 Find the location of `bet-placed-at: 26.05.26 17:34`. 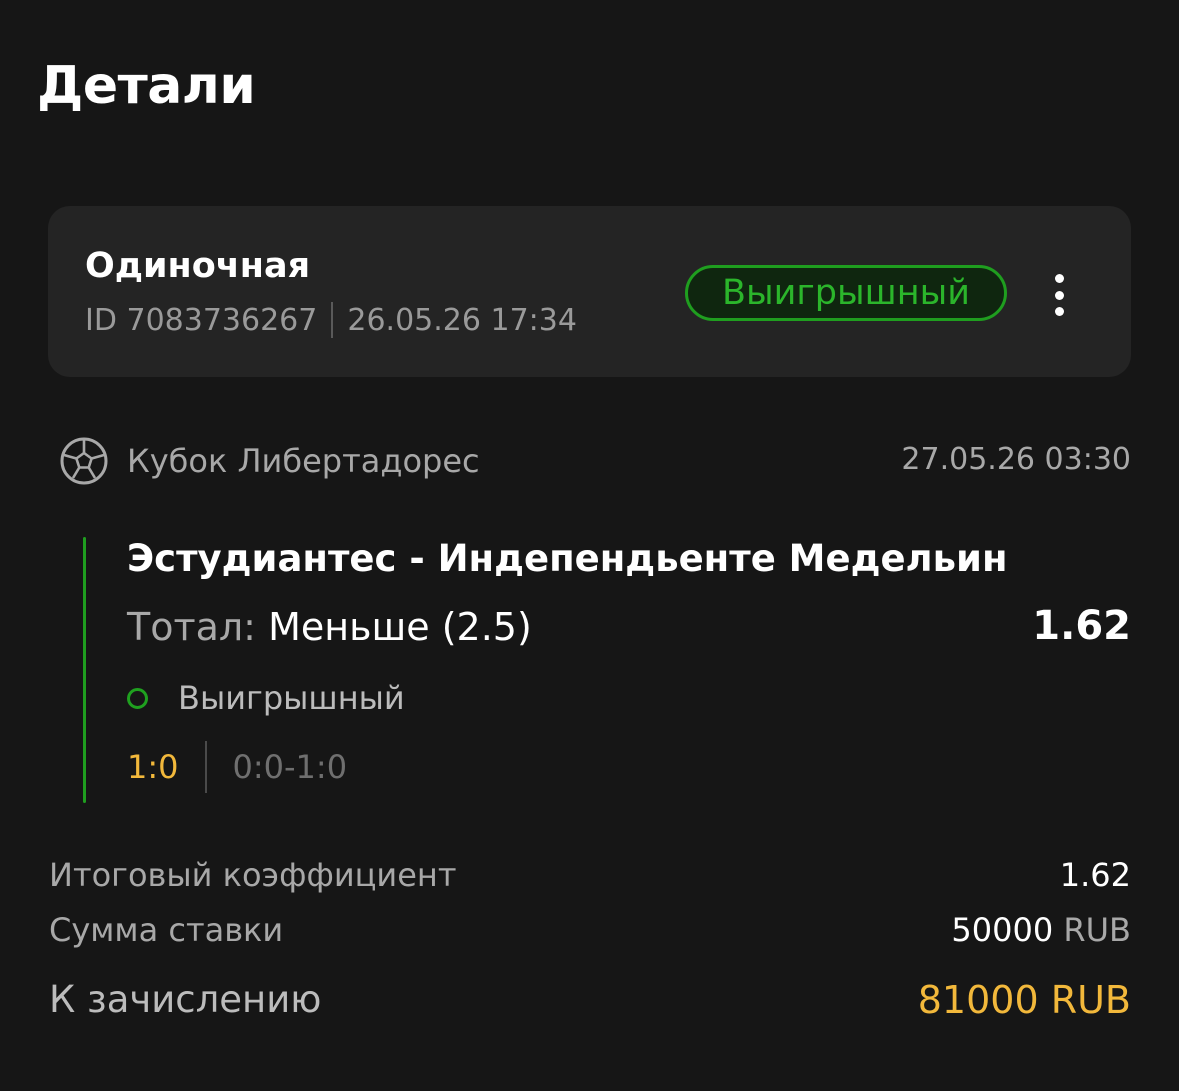

bet-placed-at: 26.05.26 17:34 is located at coordinates (462, 320).